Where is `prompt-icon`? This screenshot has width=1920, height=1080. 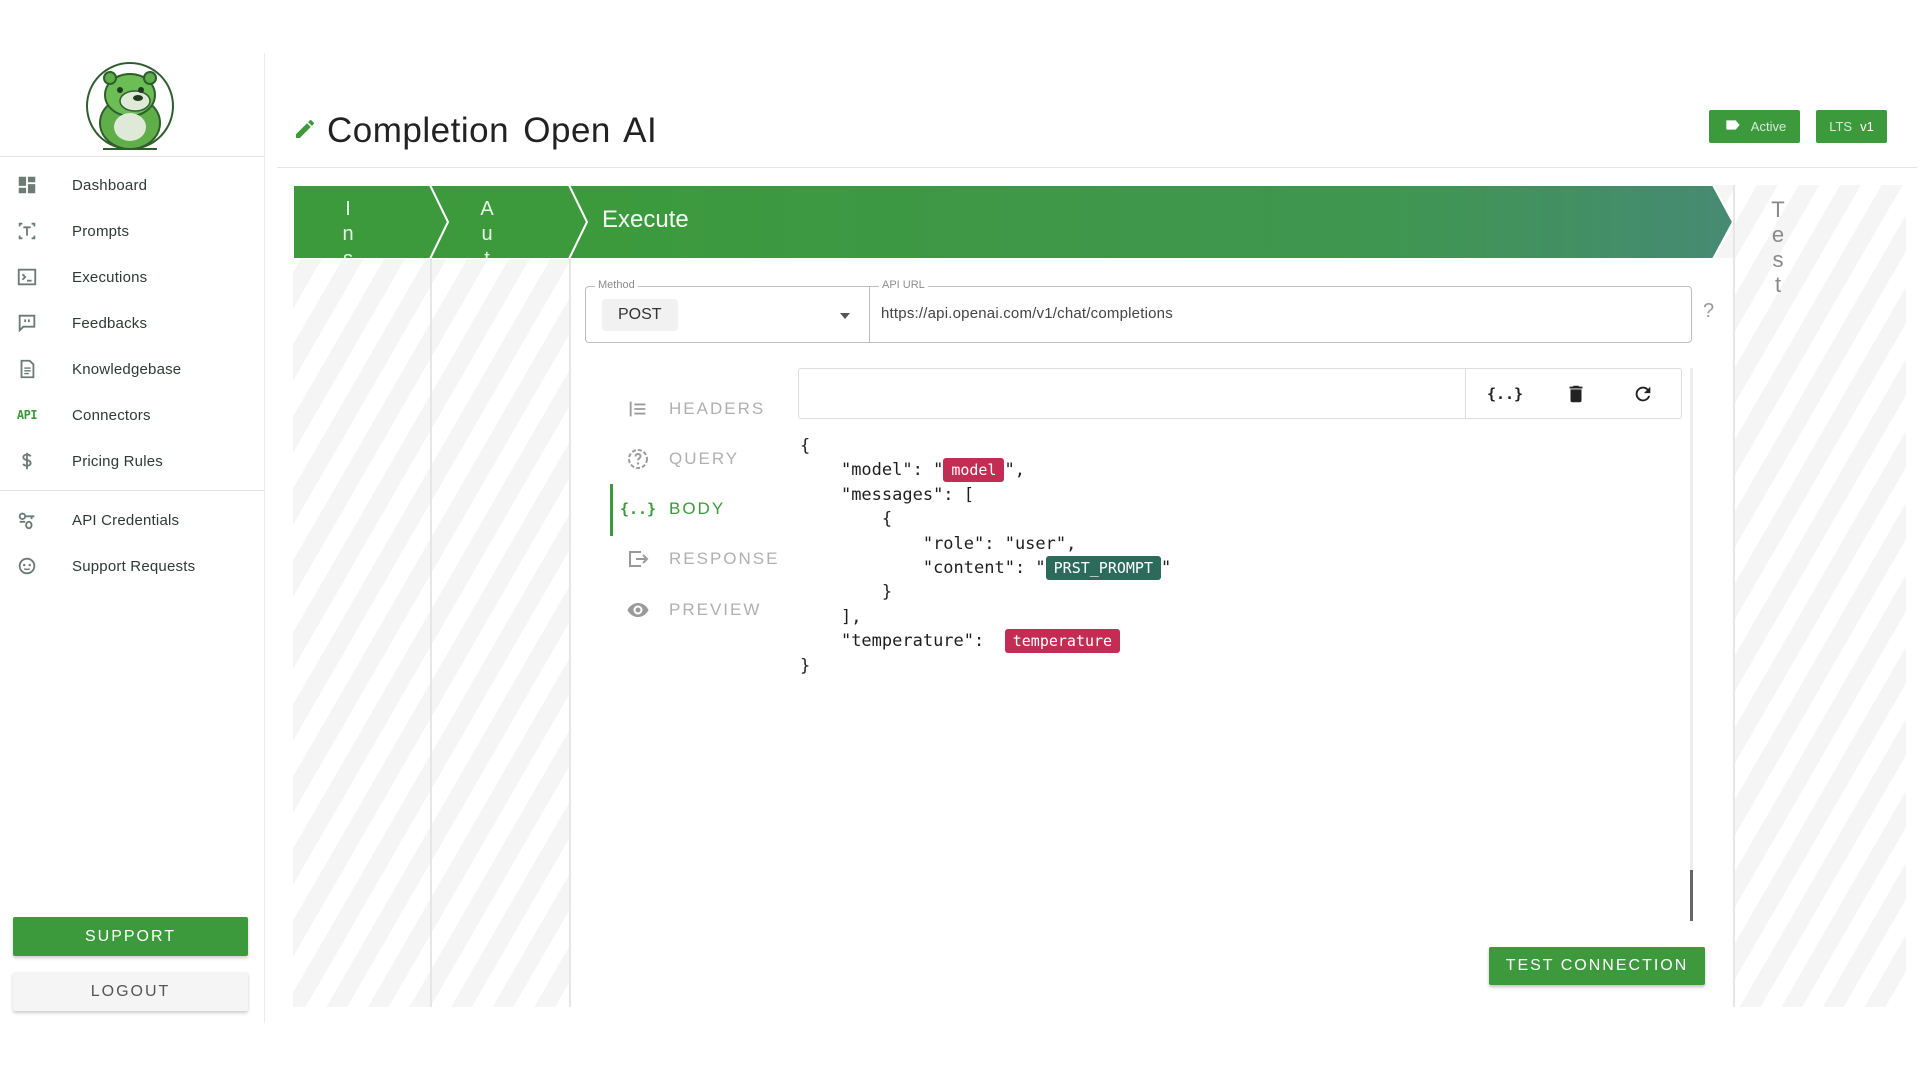
prompt-icon is located at coordinates (27, 231).